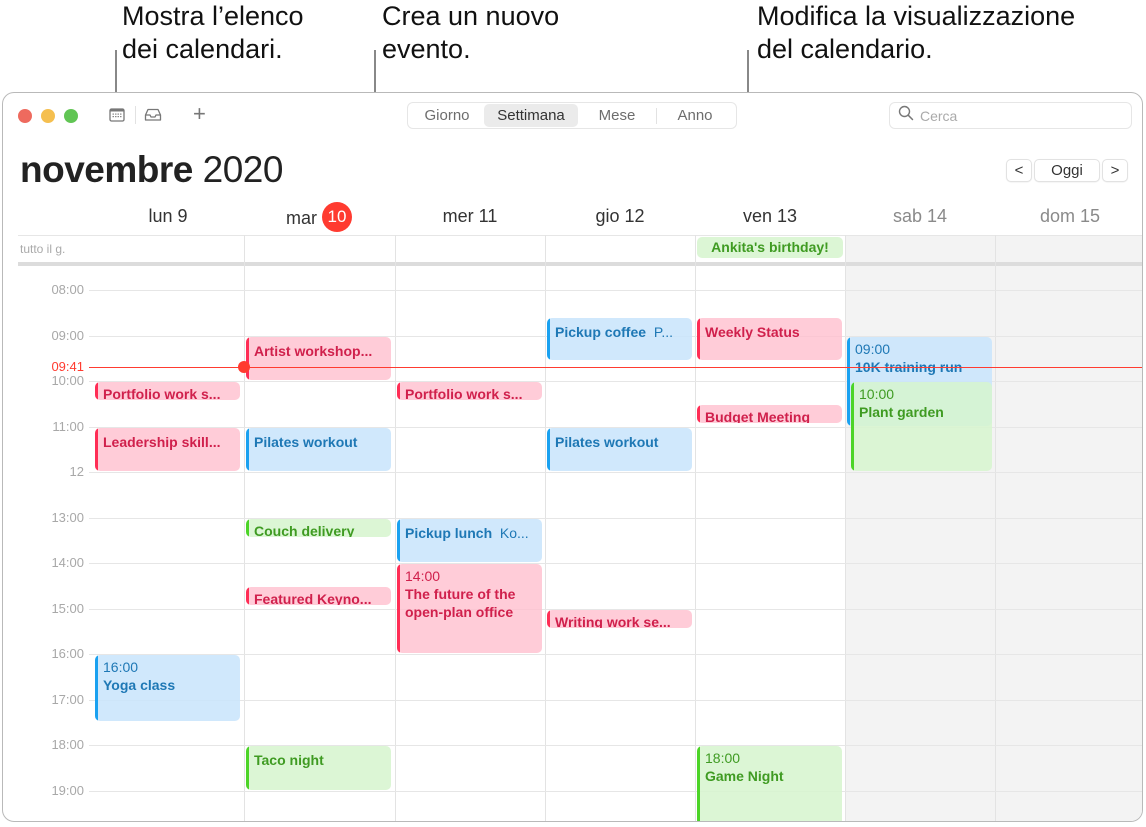 The width and height of the screenshot is (1146, 827). I want to click on event-title-text: Pickup coffee, so click(601, 332).